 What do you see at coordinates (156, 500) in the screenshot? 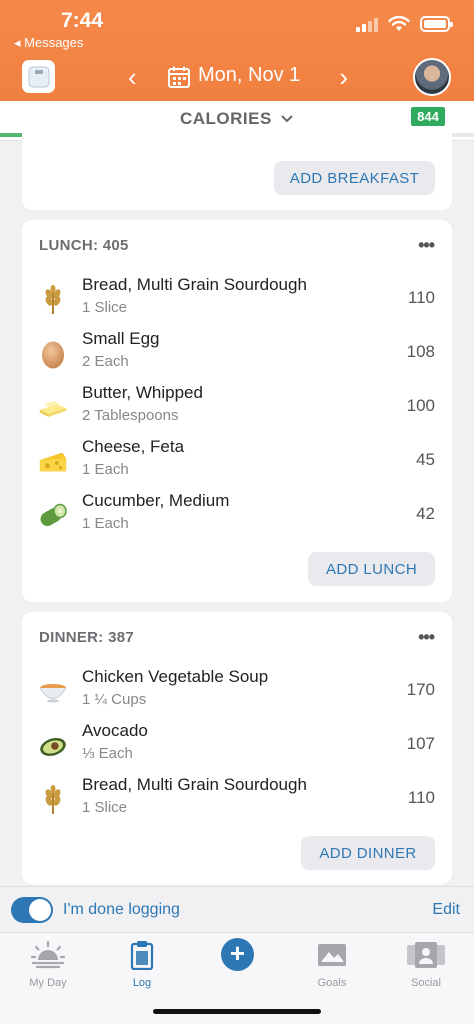
I see `food-name: Cucumber, Medium` at bounding box center [156, 500].